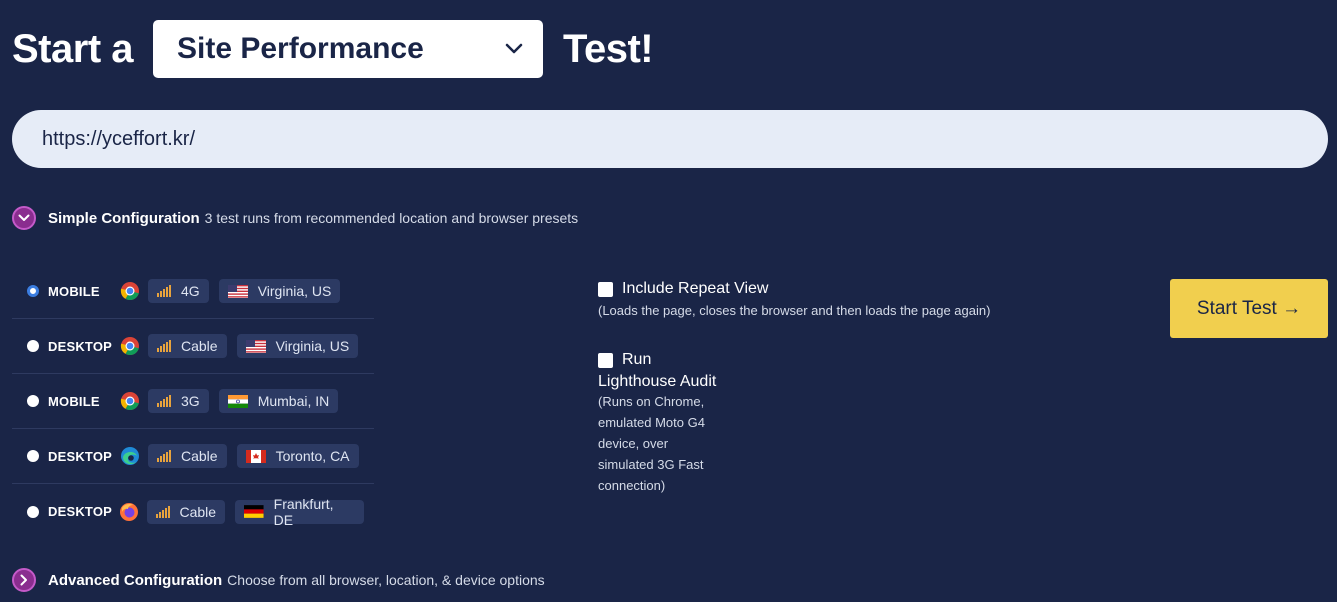 This screenshot has width=1337, height=602. I want to click on simple-config-title: Simple Configuration, so click(124, 218).